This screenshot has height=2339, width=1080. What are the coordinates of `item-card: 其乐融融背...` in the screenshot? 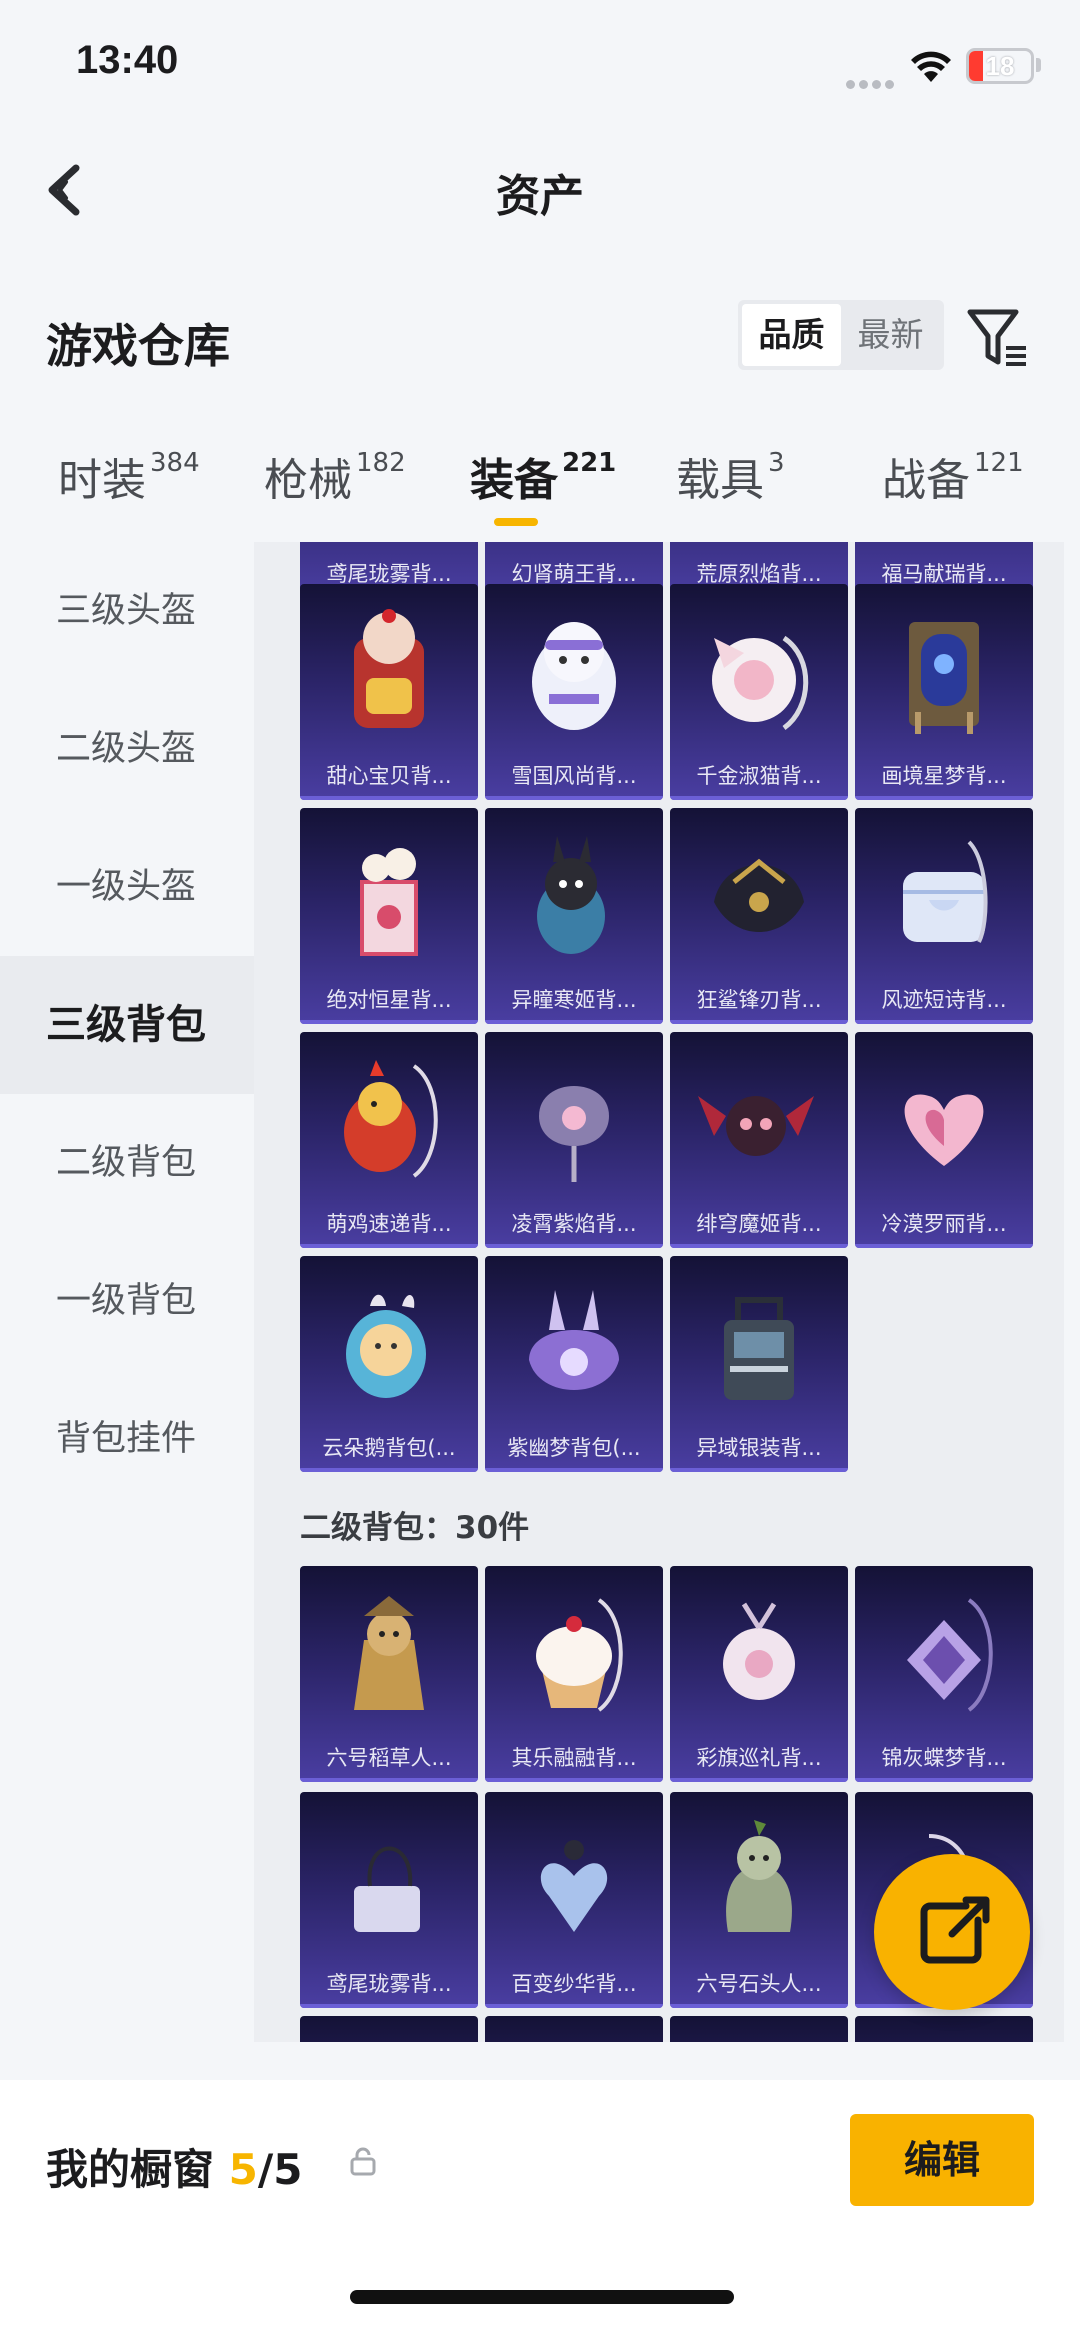 It's located at (574, 1674).